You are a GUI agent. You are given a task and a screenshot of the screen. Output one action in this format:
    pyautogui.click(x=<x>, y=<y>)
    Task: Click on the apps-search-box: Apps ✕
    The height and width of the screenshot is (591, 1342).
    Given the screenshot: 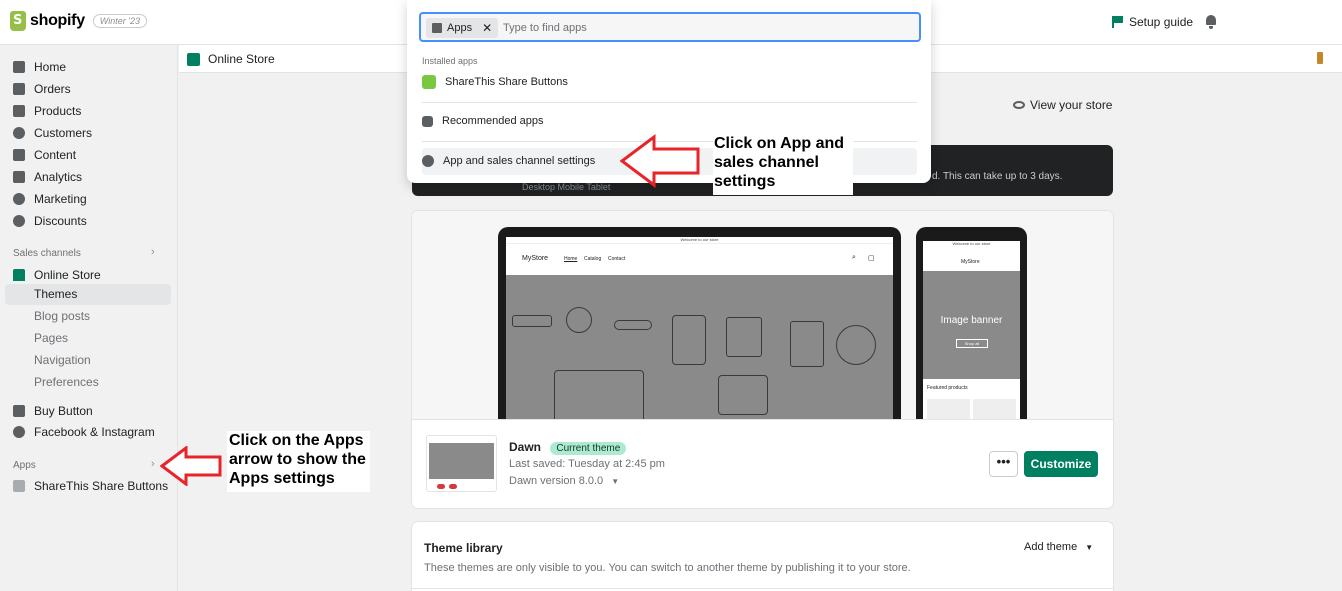 What is the action you would take?
    pyautogui.click(x=670, y=27)
    